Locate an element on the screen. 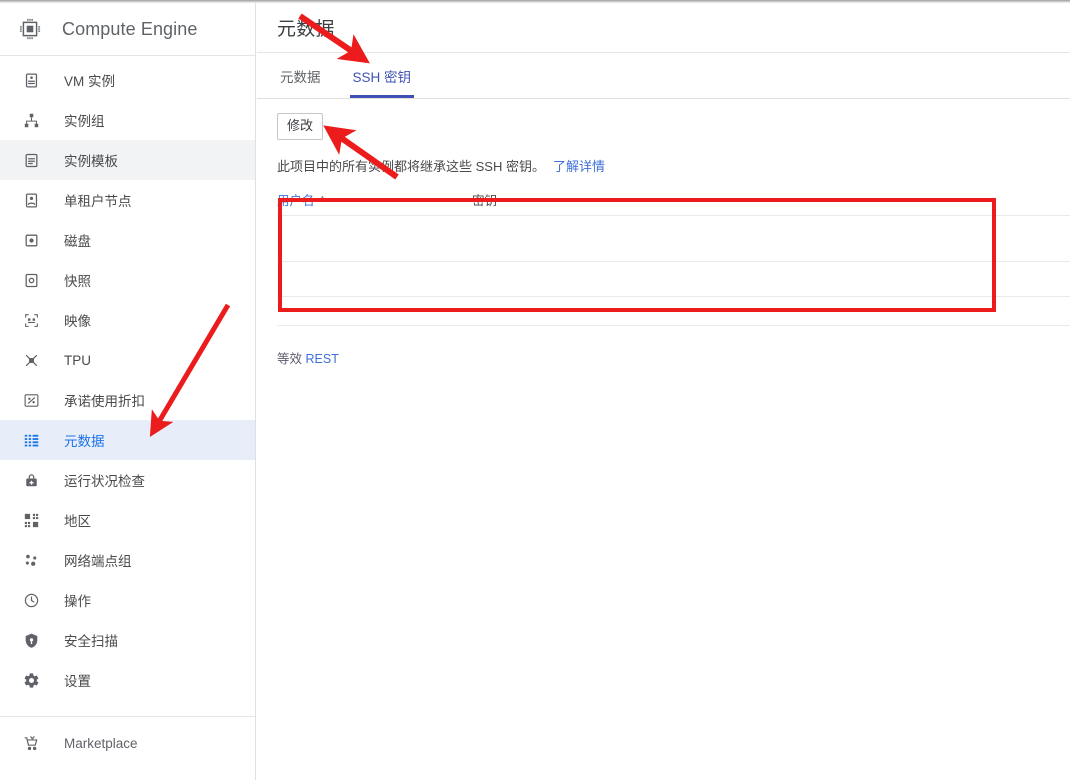 The image size is (1070, 780). ssh-keys-description: 此项目中的所有实例都将继承这些 SSH 密钥。 了解详情 is located at coordinates (663, 167).